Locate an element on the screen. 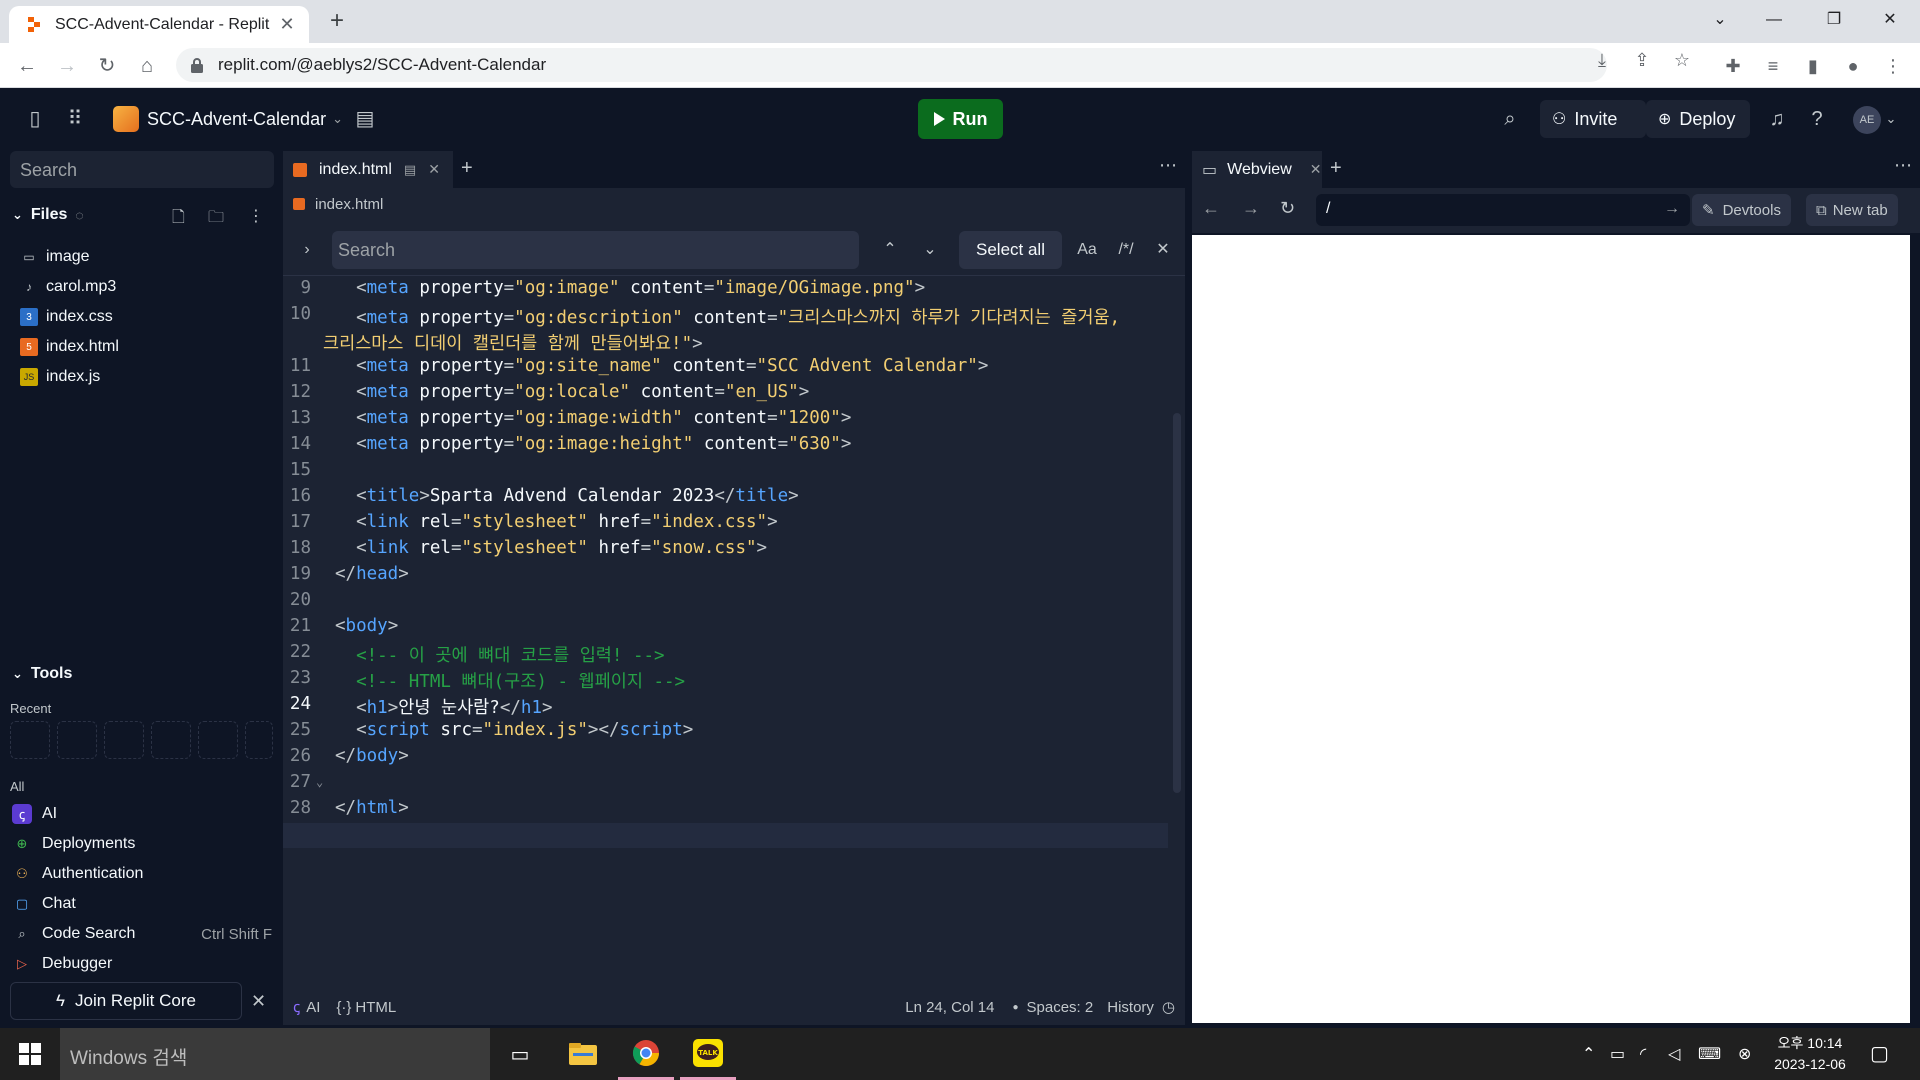 The height and width of the screenshot is (1080, 1920). file-item-image: ▭ image is located at coordinates (54, 257).